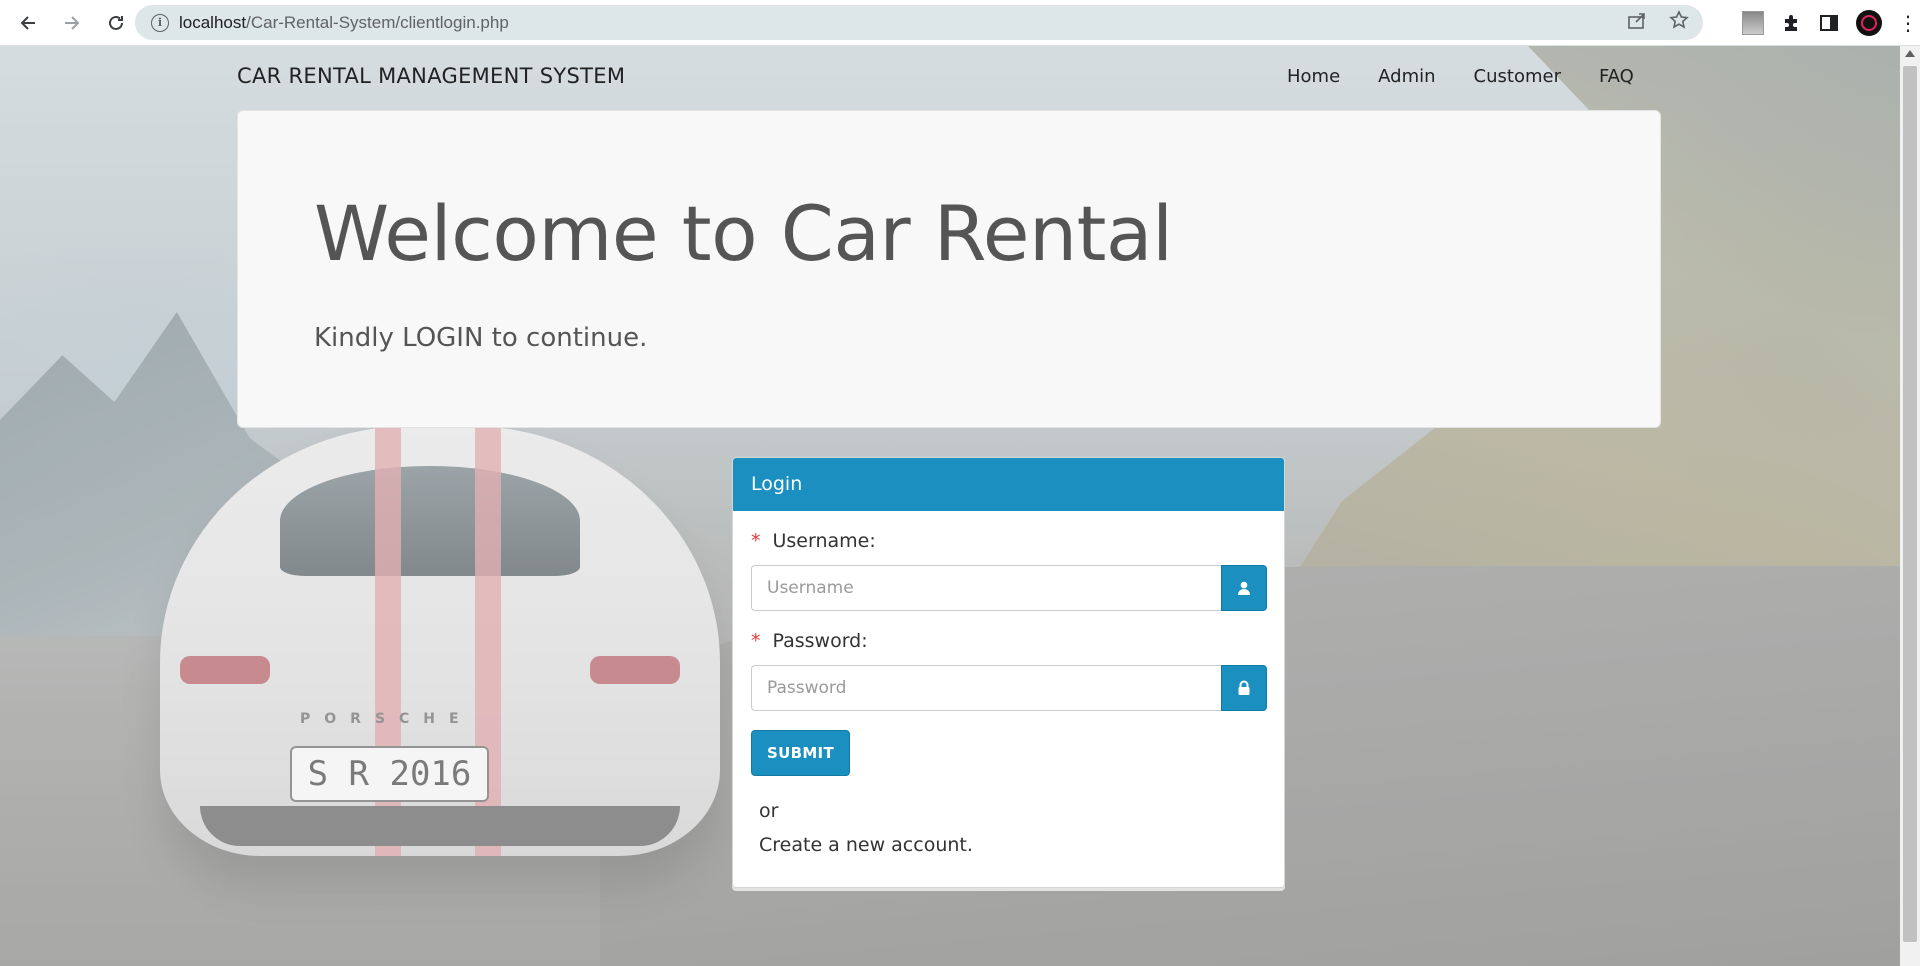 This screenshot has width=1920, height=966. I want to click on reload-icon, so click(116, 23).